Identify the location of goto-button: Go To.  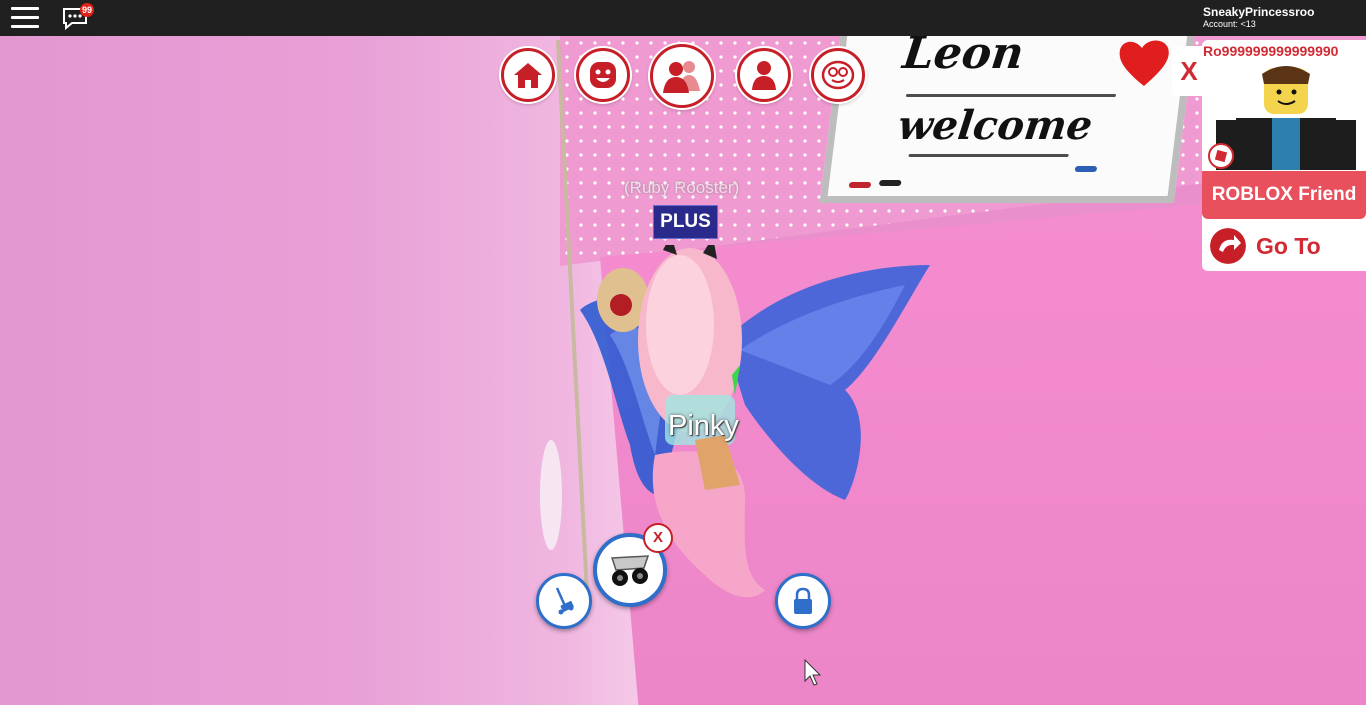
(1284, 247).